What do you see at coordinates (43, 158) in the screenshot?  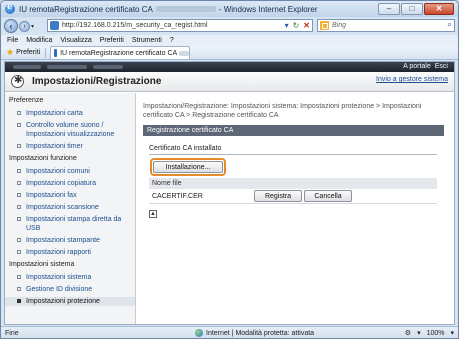 I see `sidebar-heading-funzione: Impostazioni funzione` at bounding box center [43, 158].